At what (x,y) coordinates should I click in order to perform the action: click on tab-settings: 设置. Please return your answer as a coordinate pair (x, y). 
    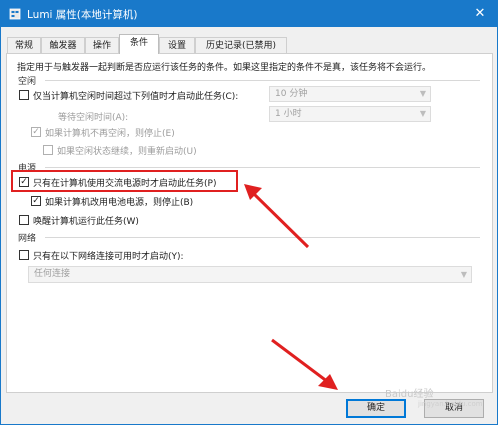
    Looking at the image, I should click on (177, 45).